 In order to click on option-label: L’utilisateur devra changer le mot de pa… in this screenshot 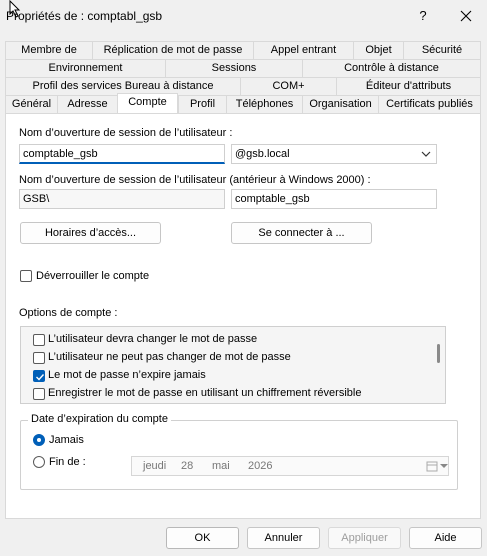, I will do `click(153, 339)`.